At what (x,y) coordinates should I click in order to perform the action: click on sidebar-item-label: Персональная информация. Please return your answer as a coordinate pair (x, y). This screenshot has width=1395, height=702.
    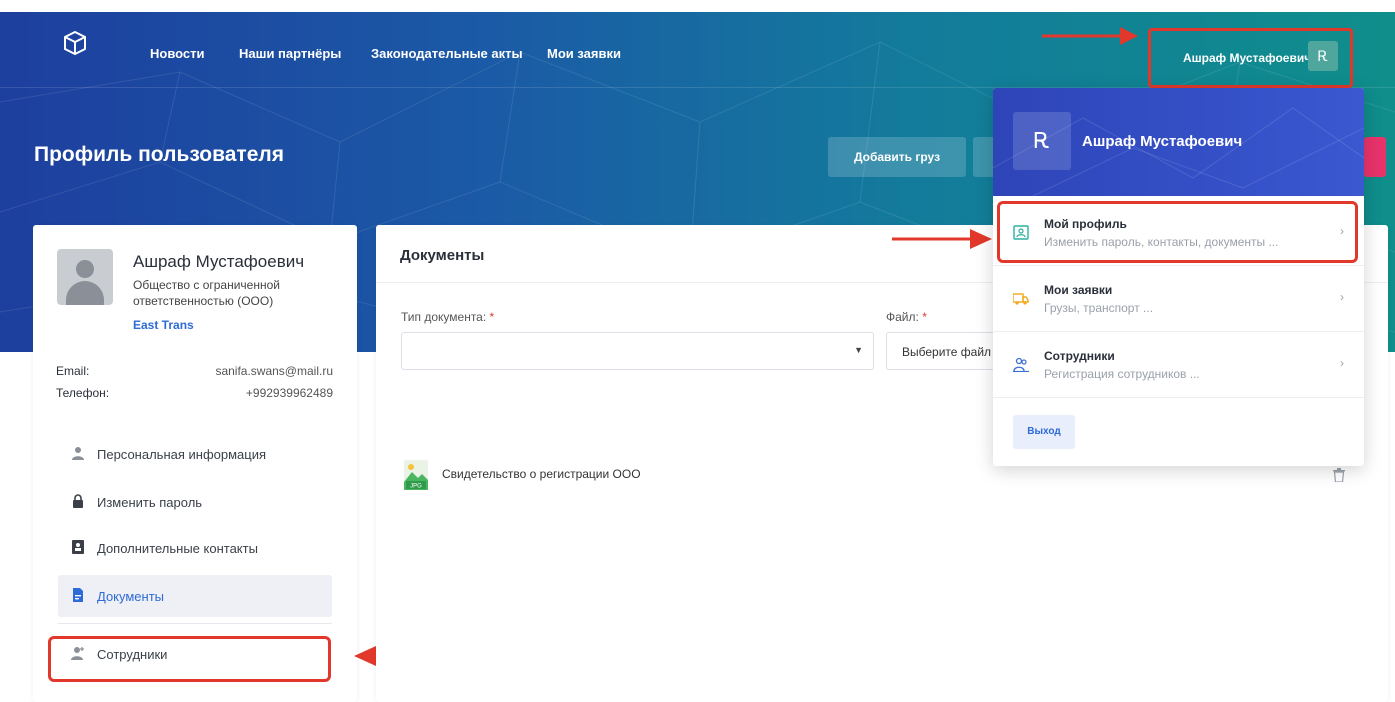
    Looking at the image, I should click on (182, 454).